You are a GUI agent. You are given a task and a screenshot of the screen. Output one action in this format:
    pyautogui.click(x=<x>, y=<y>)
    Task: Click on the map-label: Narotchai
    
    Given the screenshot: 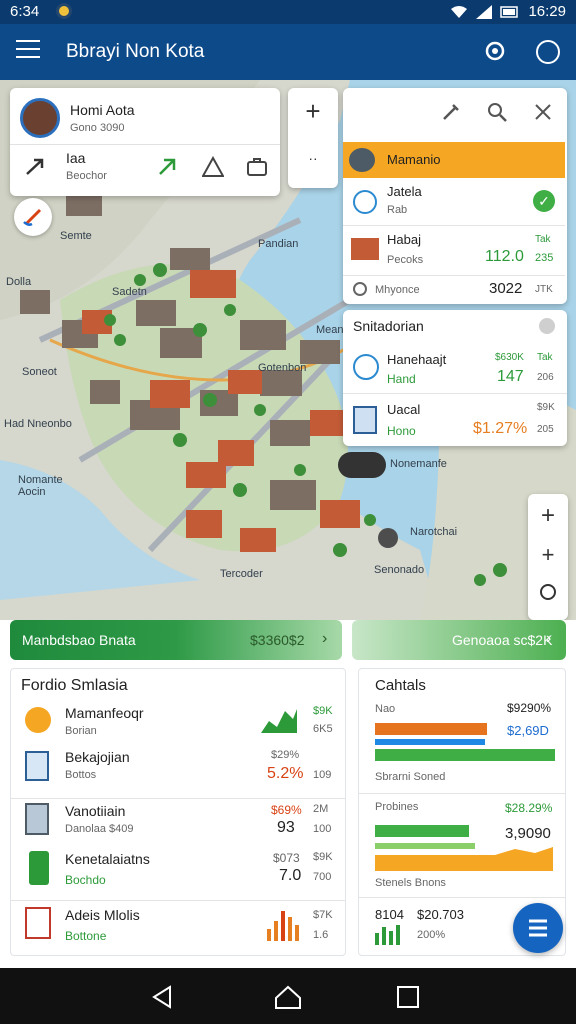 What is the action you would take?
    pyautogui.click(x=434, y=532)
    